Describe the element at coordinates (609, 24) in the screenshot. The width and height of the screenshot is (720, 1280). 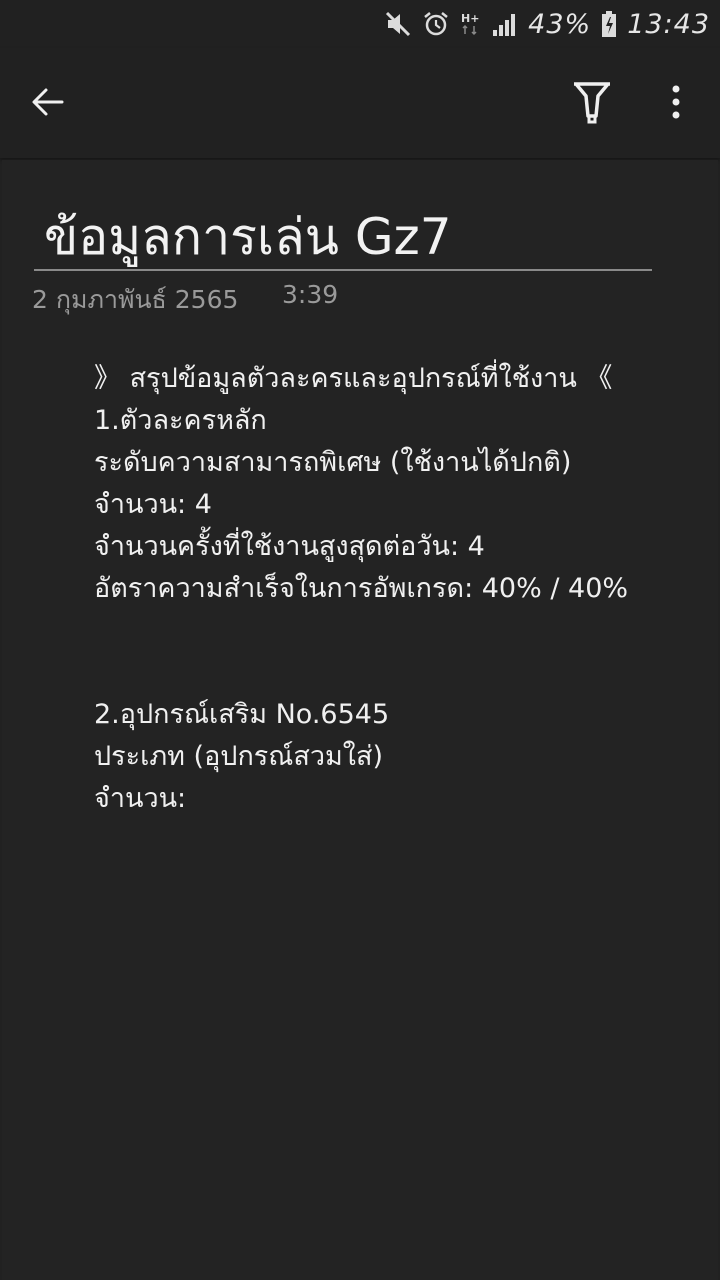
I see `battery-charging-icon` at that location.